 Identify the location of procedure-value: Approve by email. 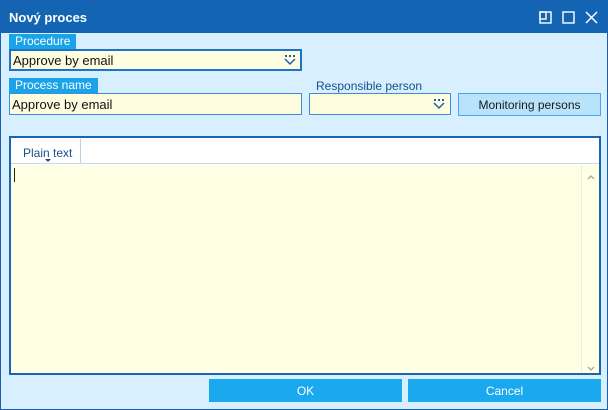
(63, 60).